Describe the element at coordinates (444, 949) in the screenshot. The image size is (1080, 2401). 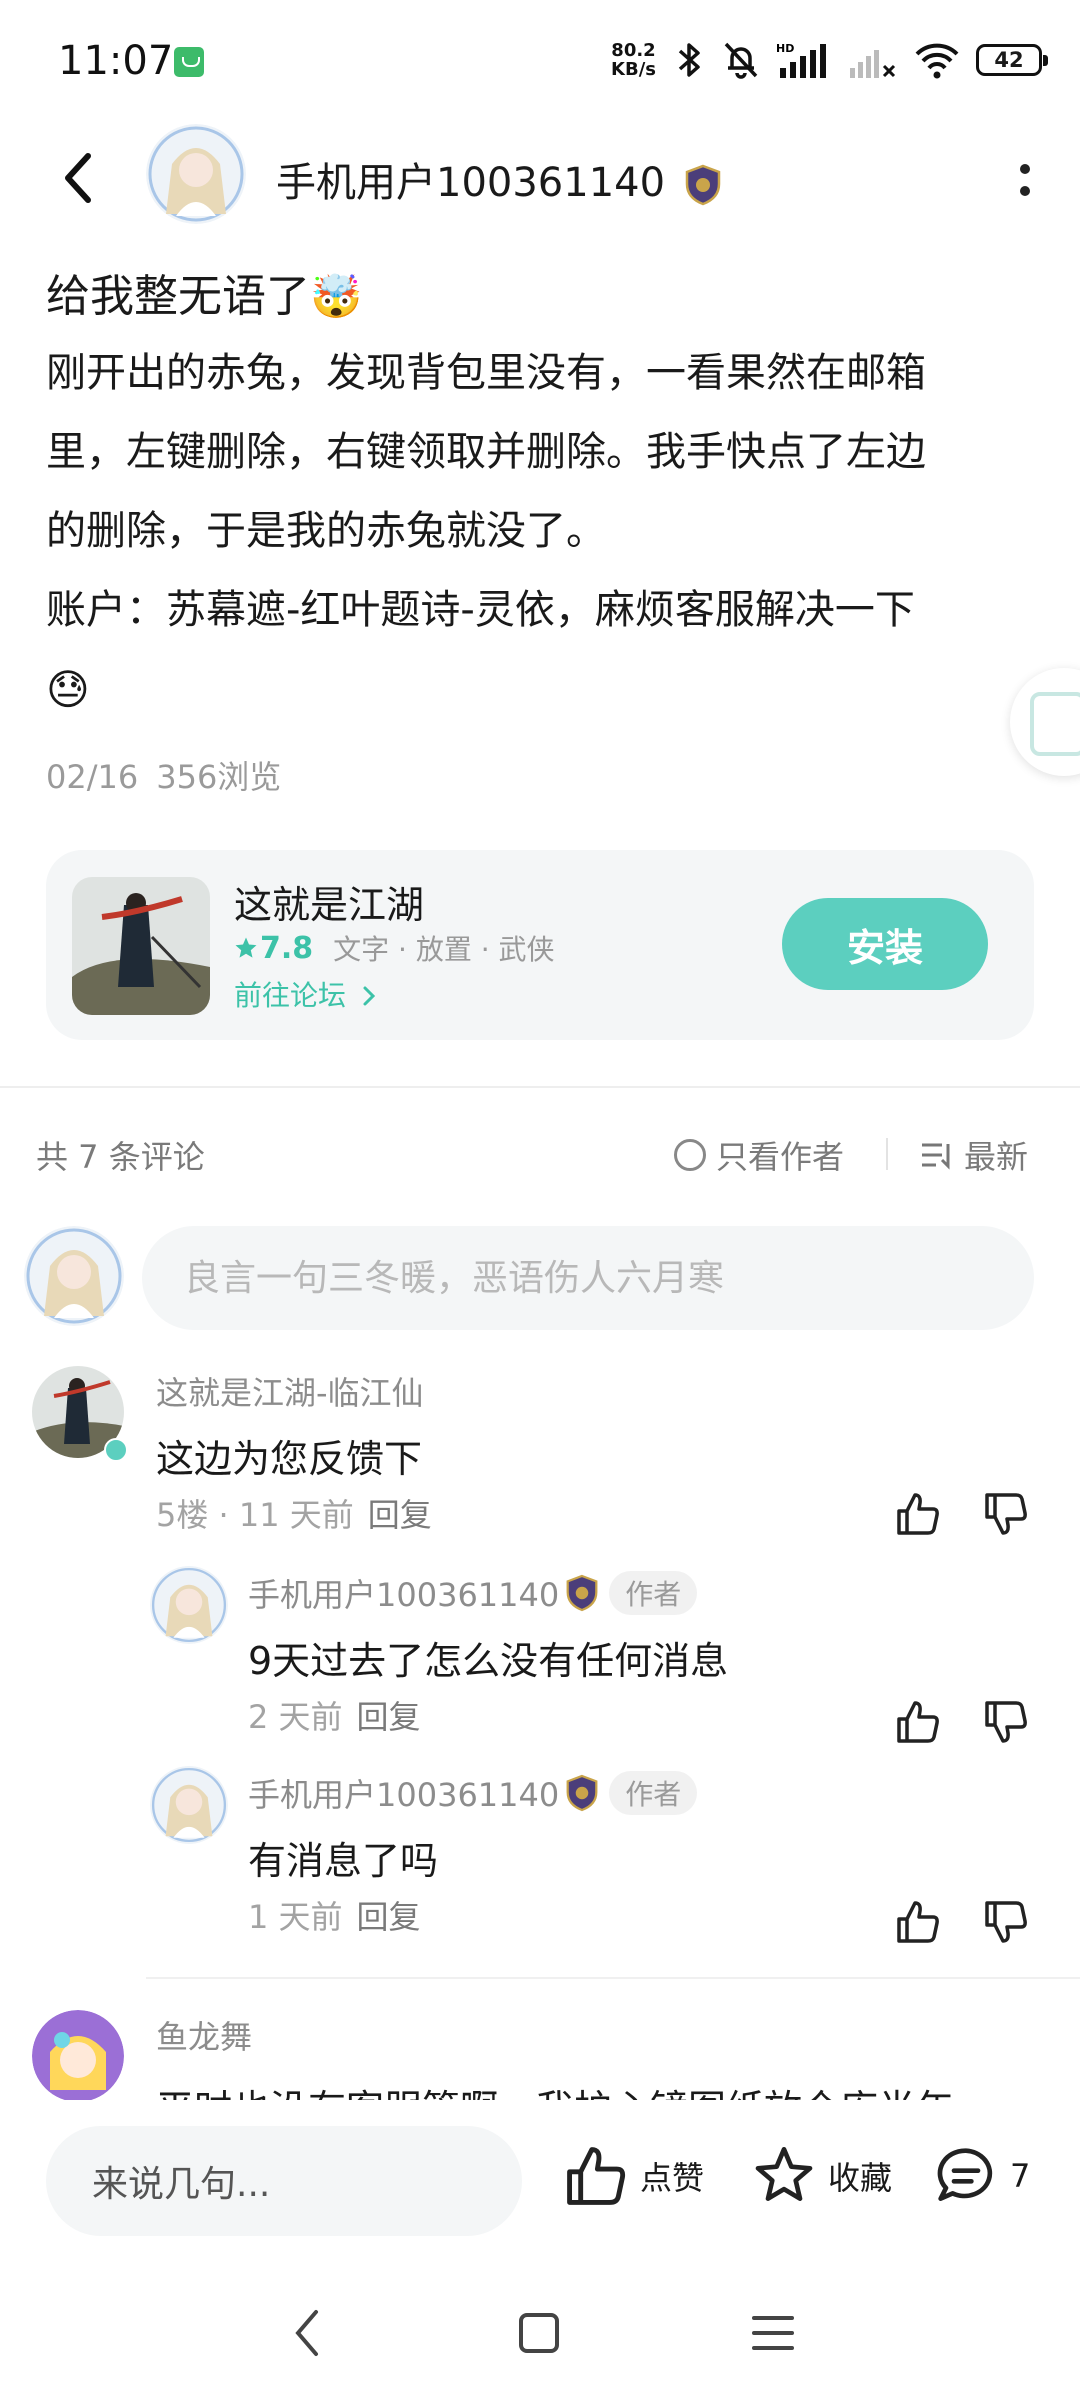
I see `game-tags: 文字 · 放置 · 武侠` at that location.